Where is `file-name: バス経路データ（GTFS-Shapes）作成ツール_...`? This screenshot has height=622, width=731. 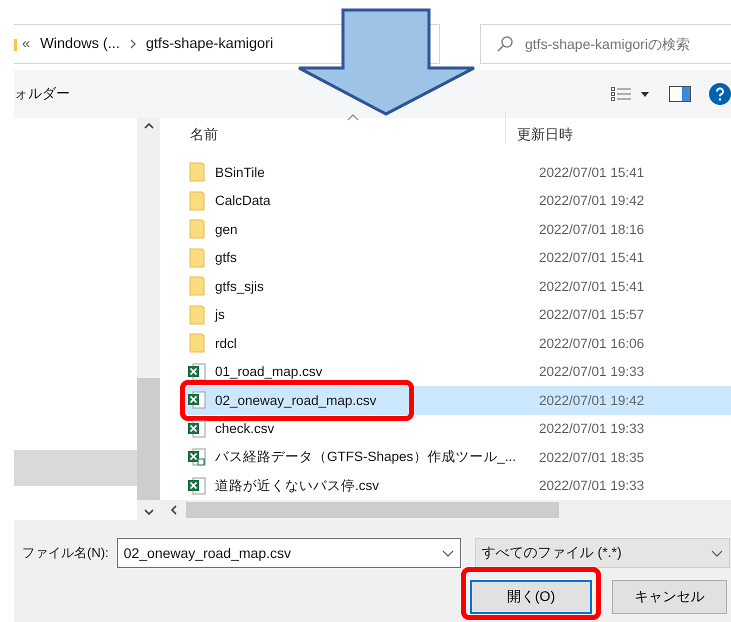 file-name: バス経路データ（GTFS-Shapes）作成ツール_... is located at coordinates (366, 457).